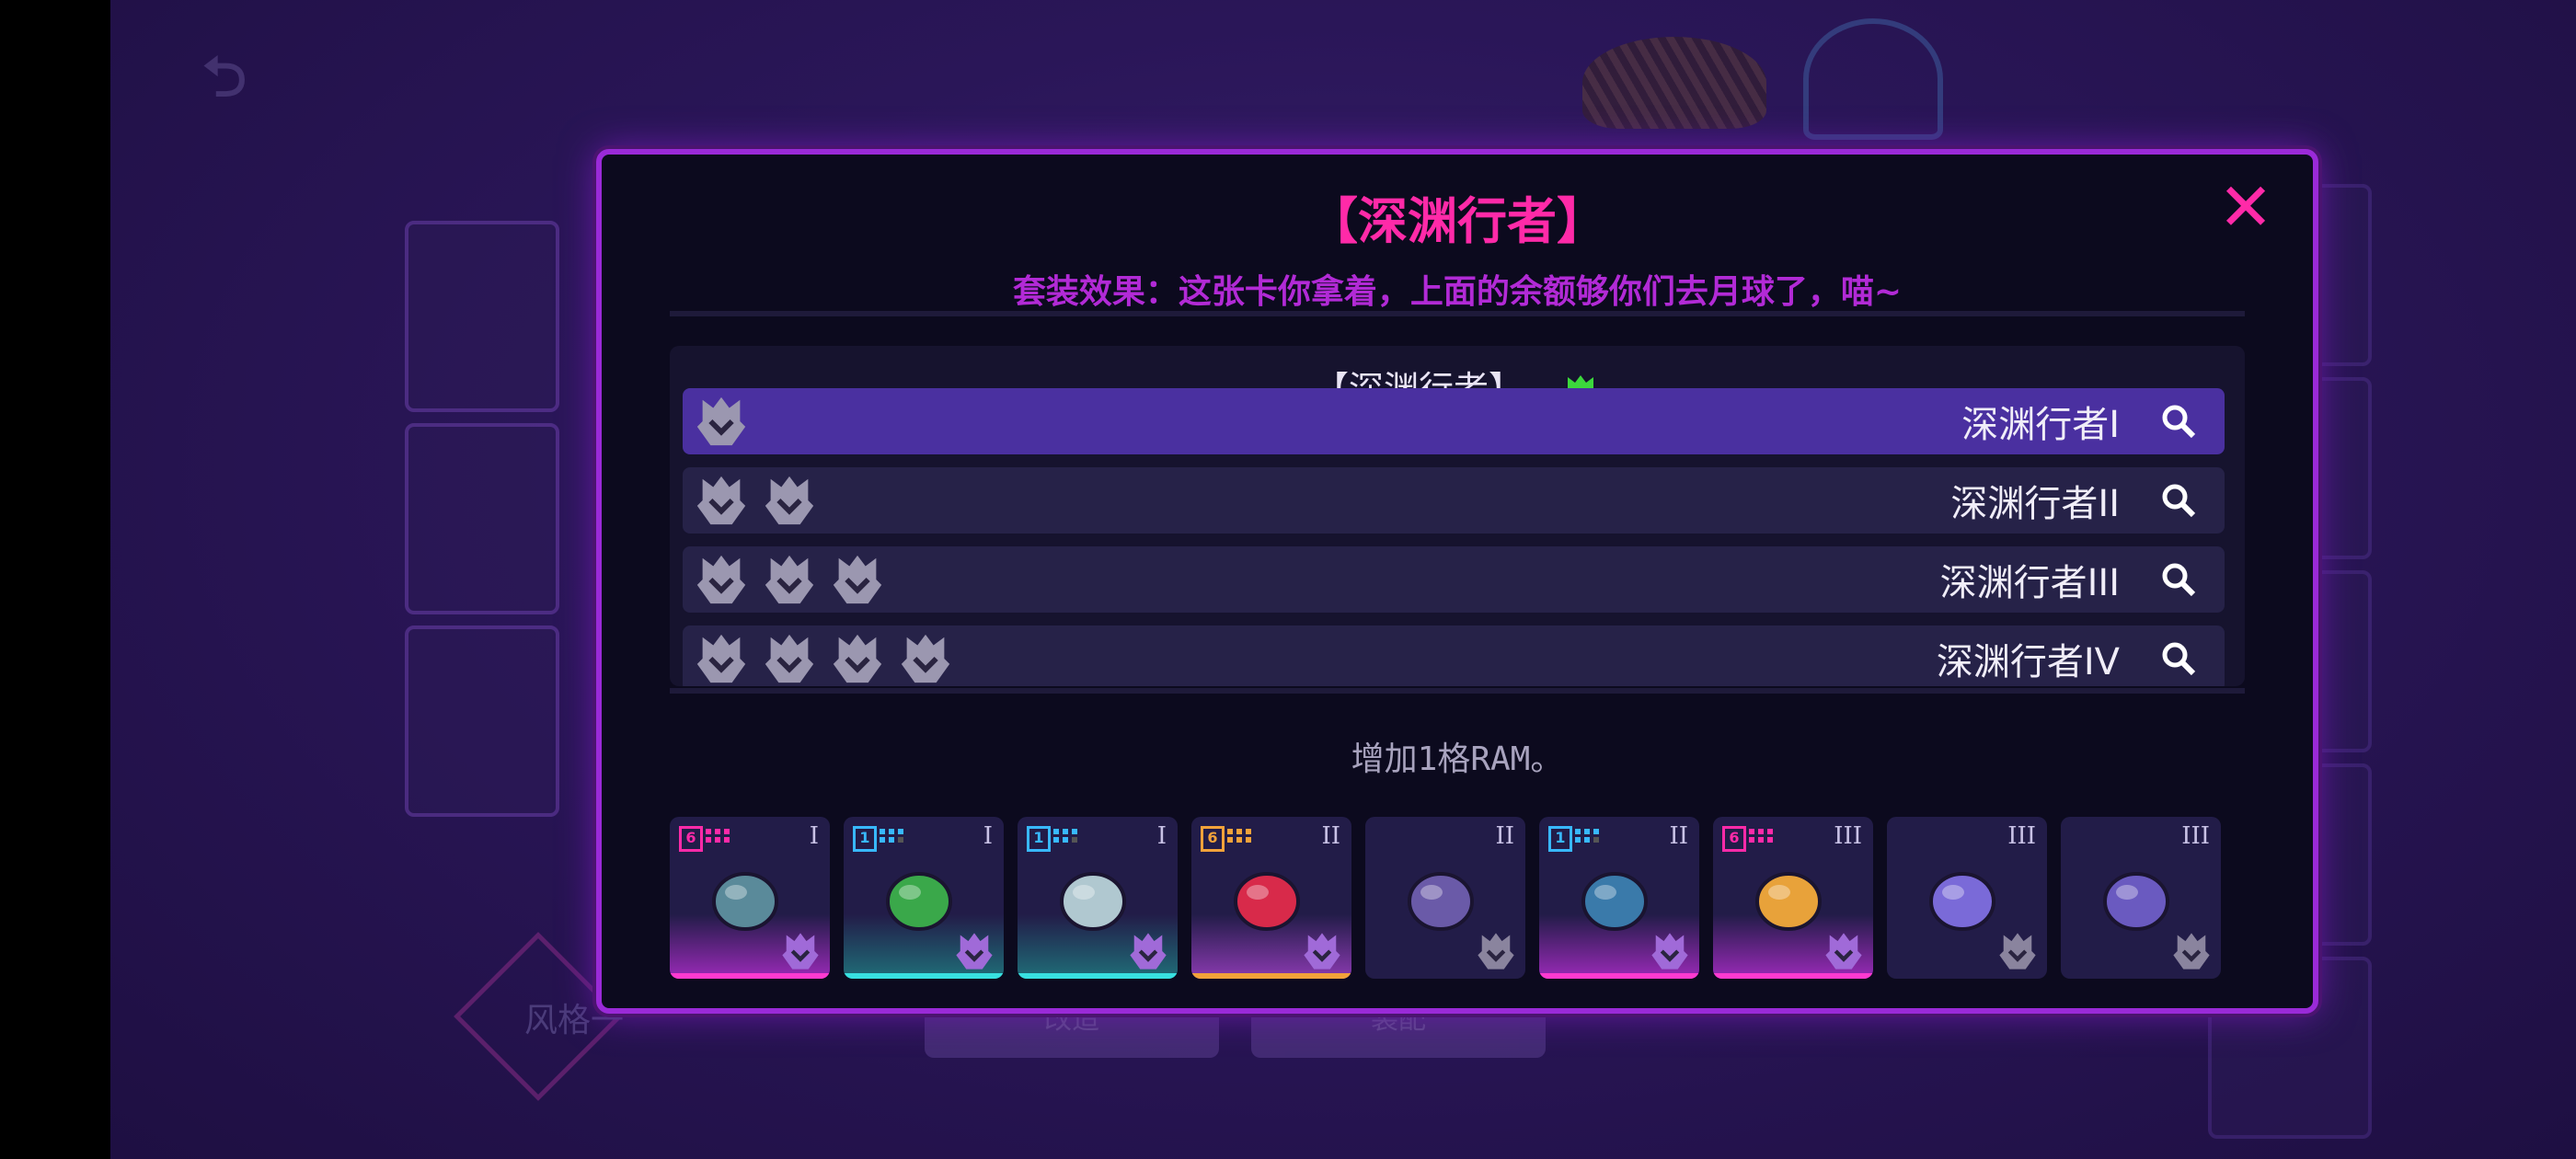 The width and height of the screenshot is (2576, 1159). What do you see at coordinates (745, 901) in the screenshot?
I see `gun-icon` at bounding box center [745, 901].